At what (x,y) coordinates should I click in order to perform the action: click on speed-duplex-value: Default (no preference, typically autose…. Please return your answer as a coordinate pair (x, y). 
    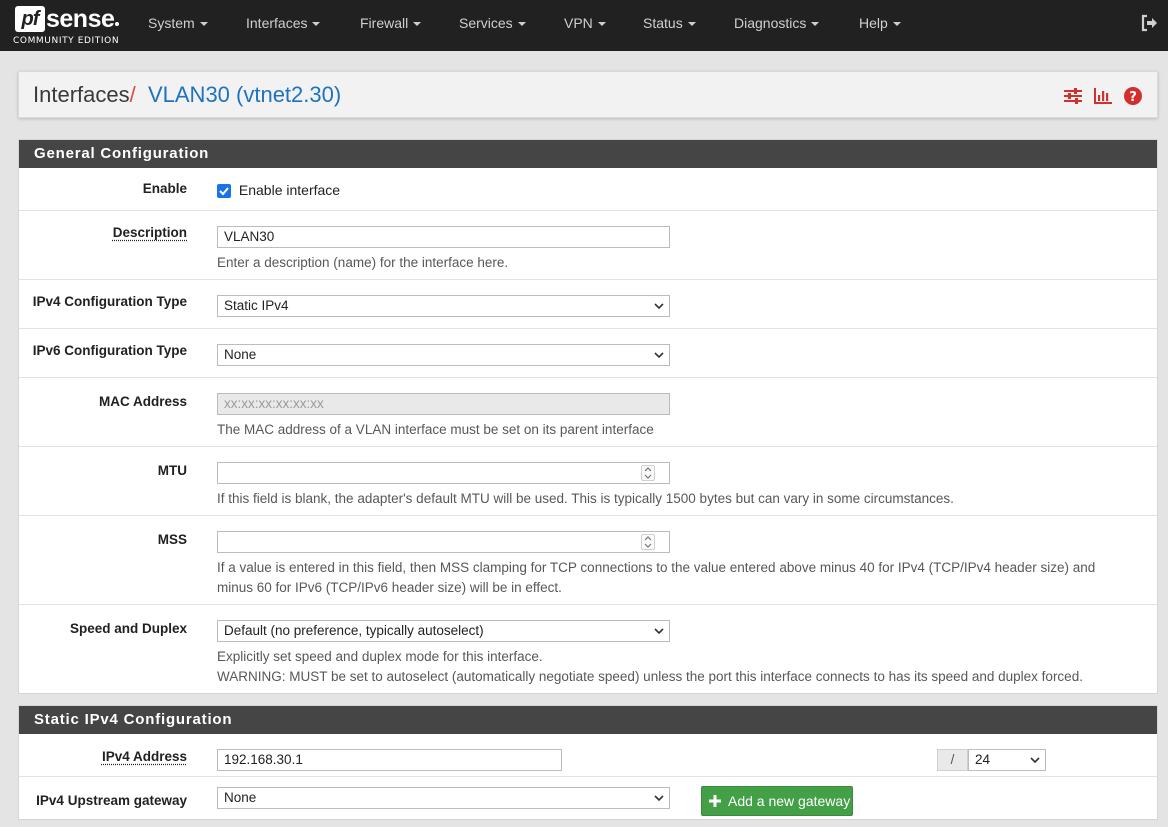
    Looking at the image, I should click on (354, 630).